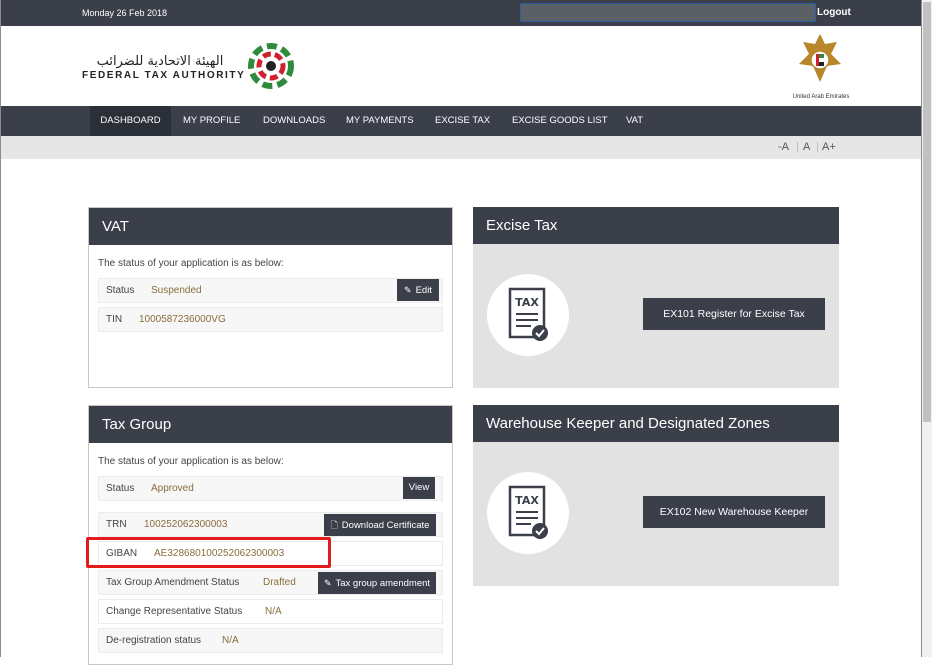  I want to click on nav-item-dashboard: DASHBOARD, so click(130, 121).